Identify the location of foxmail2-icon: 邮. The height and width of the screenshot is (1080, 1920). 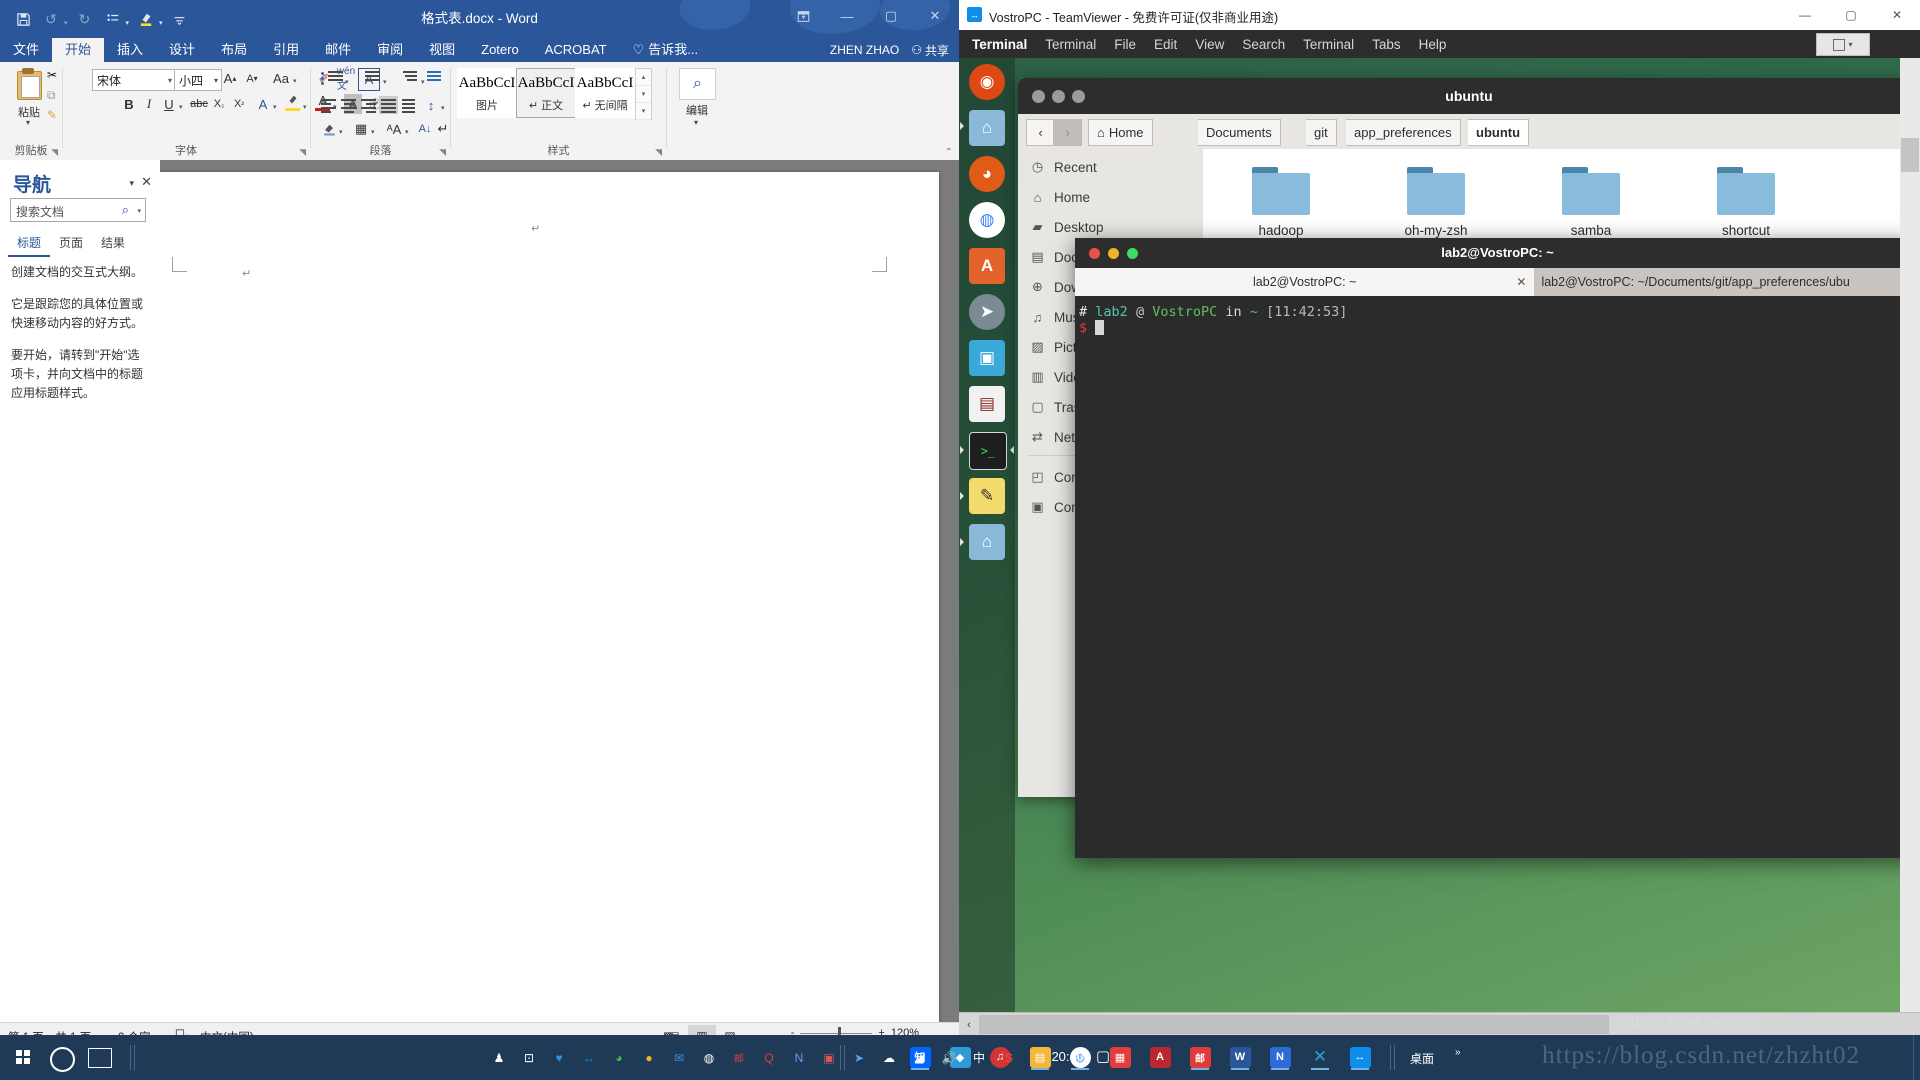
(739, 1057).